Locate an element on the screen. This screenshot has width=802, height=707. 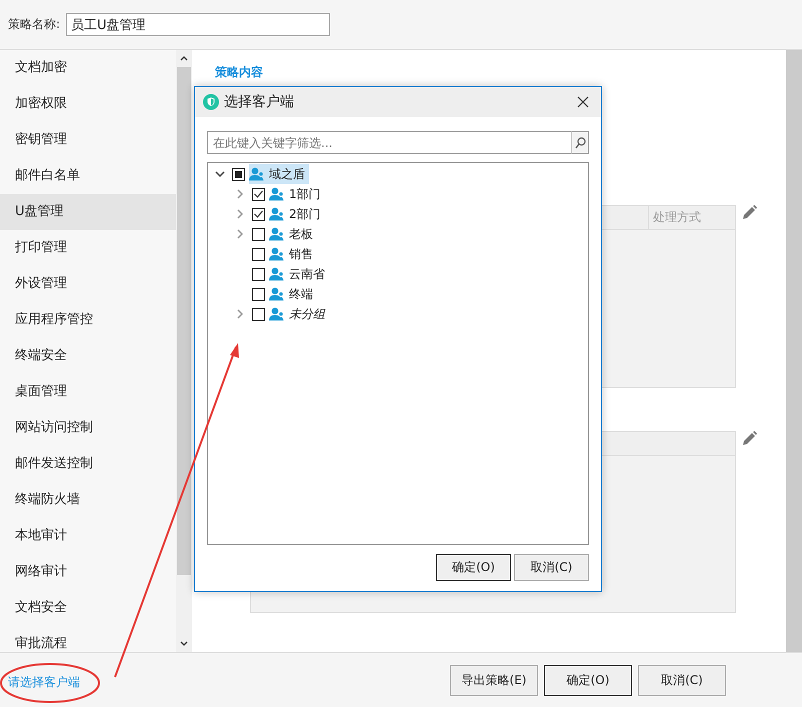
search-button is located at coordinates (580, 142).